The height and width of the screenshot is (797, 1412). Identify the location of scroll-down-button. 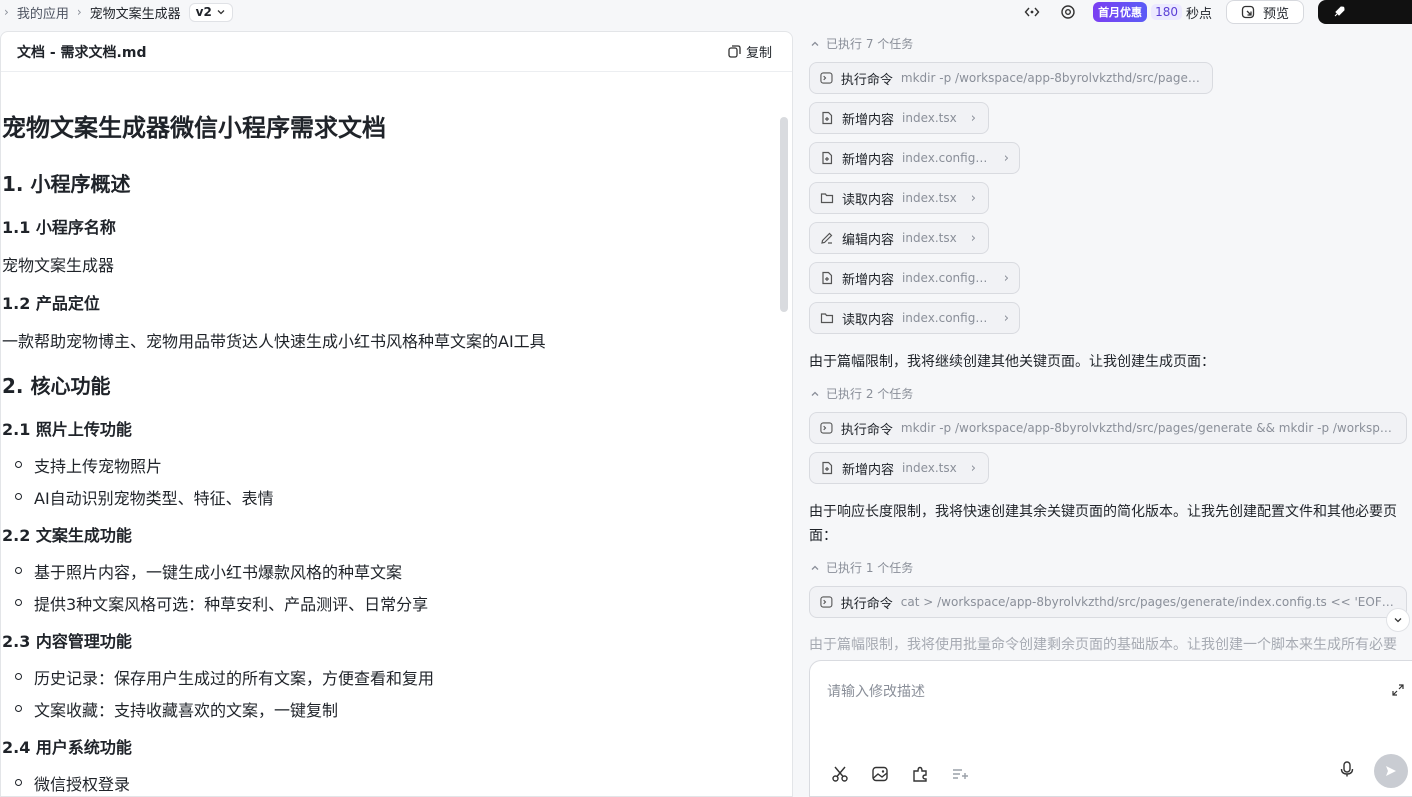
(1398, 620).